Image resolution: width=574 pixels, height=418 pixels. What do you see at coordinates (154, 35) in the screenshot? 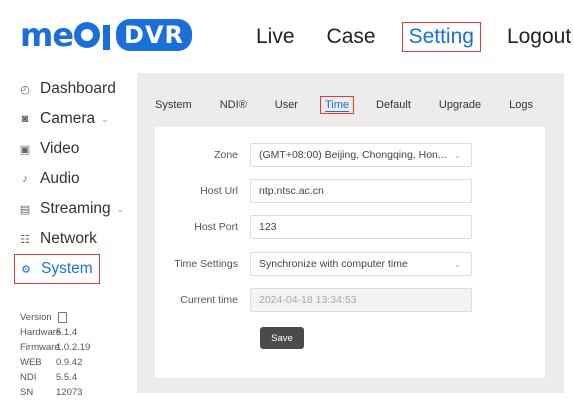
I see `logo-dvr-badge: DVR` at bounding box center [154, 35].